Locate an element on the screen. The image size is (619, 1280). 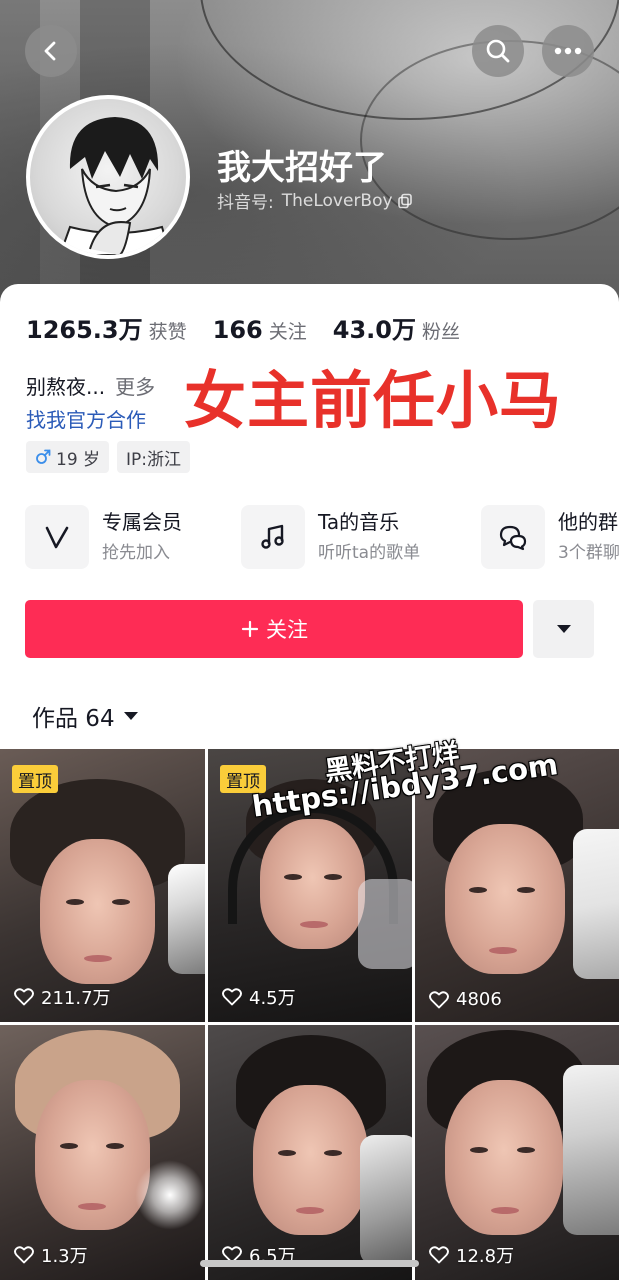
video-likes-count: 12.8万 is located at coordinates (485, 1256).